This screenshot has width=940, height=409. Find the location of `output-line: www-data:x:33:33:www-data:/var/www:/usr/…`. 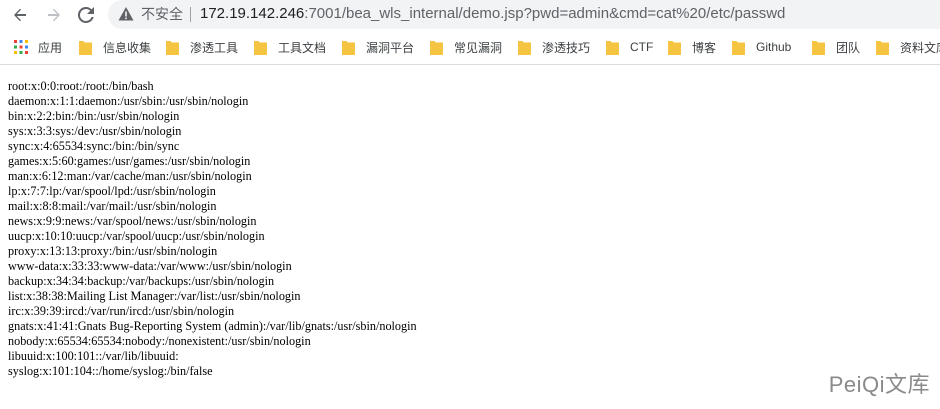

output-line: www-data:x:33:33:www-data:/var/www:/usr/… is located at coordinates (150, 266).